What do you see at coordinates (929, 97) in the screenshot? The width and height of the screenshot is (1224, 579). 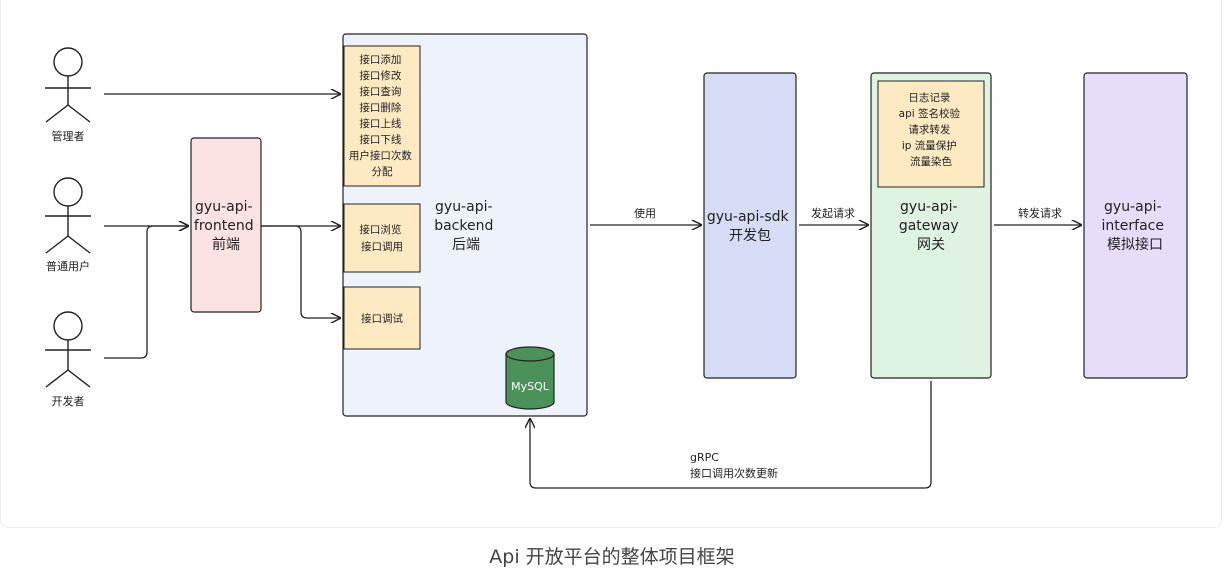 I see `gateway-feature-item: 日志记录` at bounding box center [929, 97].